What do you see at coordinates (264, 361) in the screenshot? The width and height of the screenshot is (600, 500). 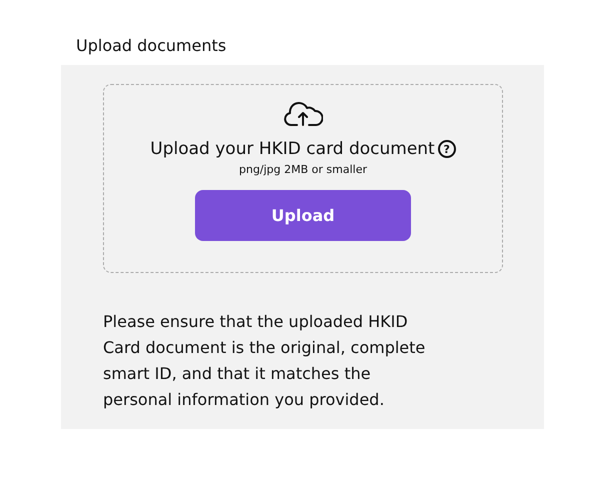 I see `note-text: Please ensure that the uploaded HKID Card document is the original, complete smart ID, and that it matches the personal information you provided.` at bounding box center [264, 361].